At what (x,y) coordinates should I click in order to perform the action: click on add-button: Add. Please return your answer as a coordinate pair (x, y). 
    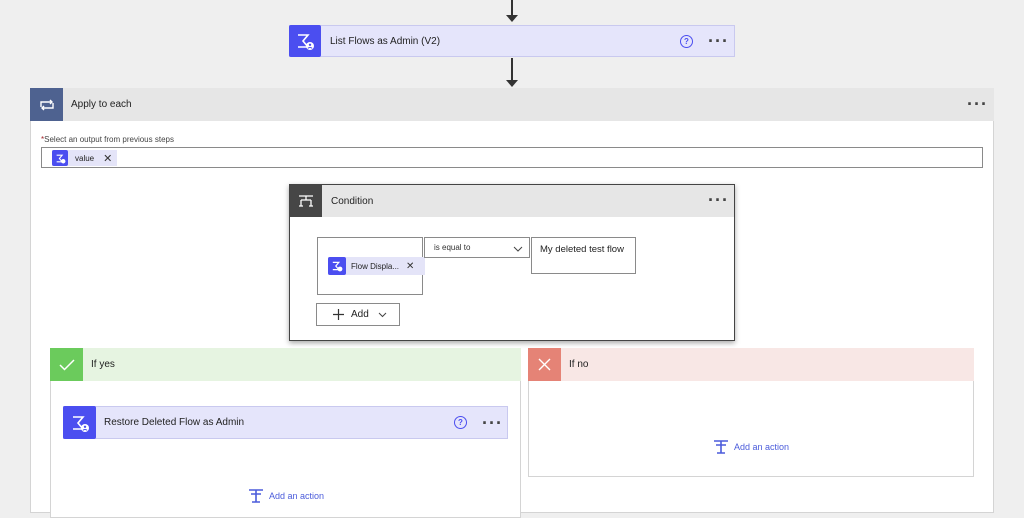
    Looking at the image, I should click on (358, 314).